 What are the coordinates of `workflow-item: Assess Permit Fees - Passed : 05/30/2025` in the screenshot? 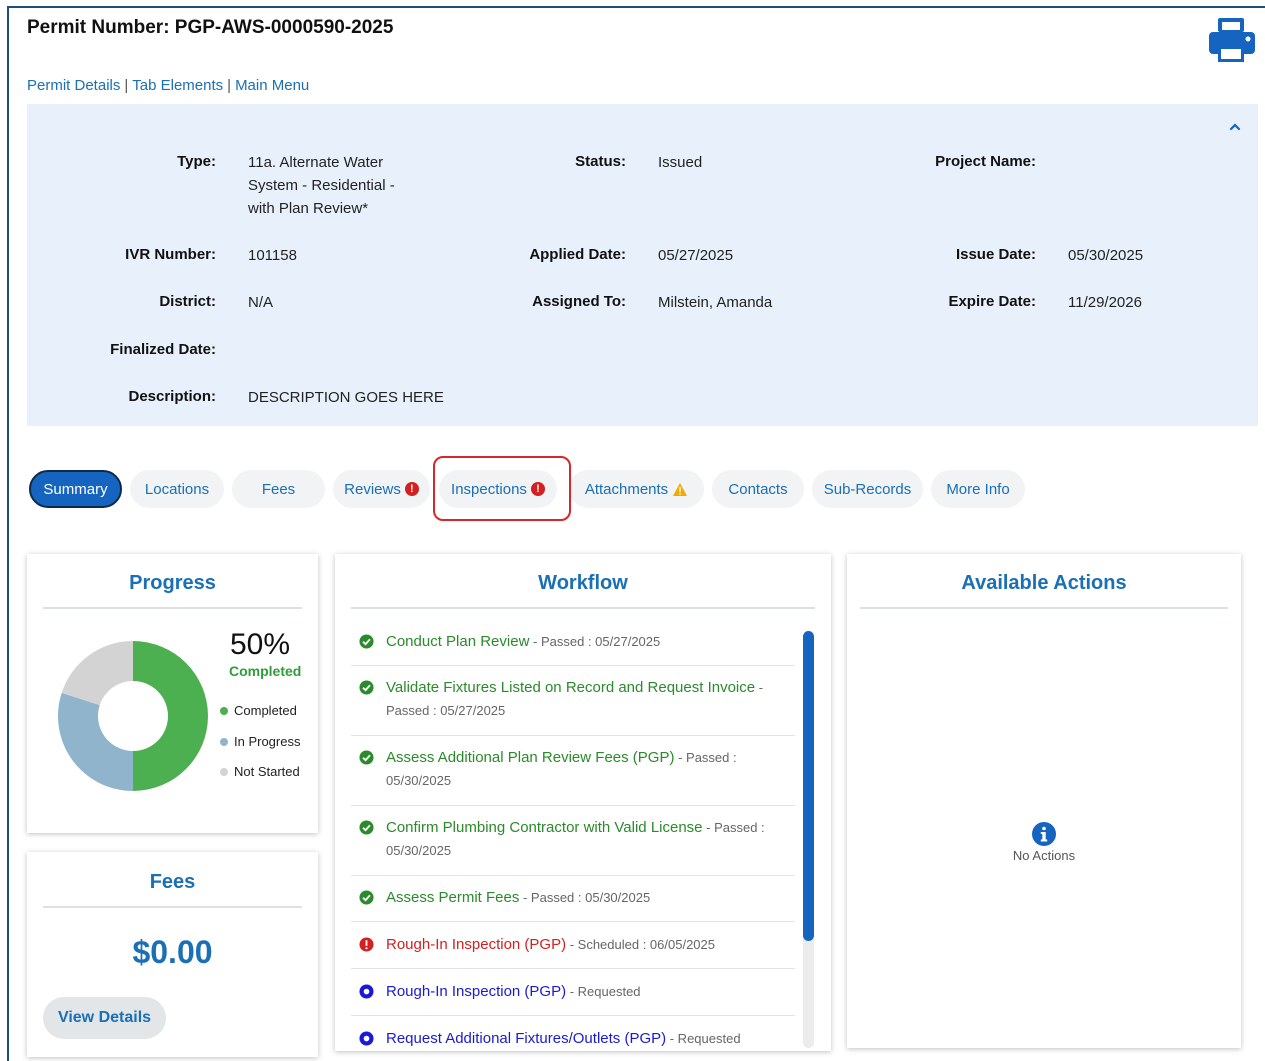 It's located at (573, 904).